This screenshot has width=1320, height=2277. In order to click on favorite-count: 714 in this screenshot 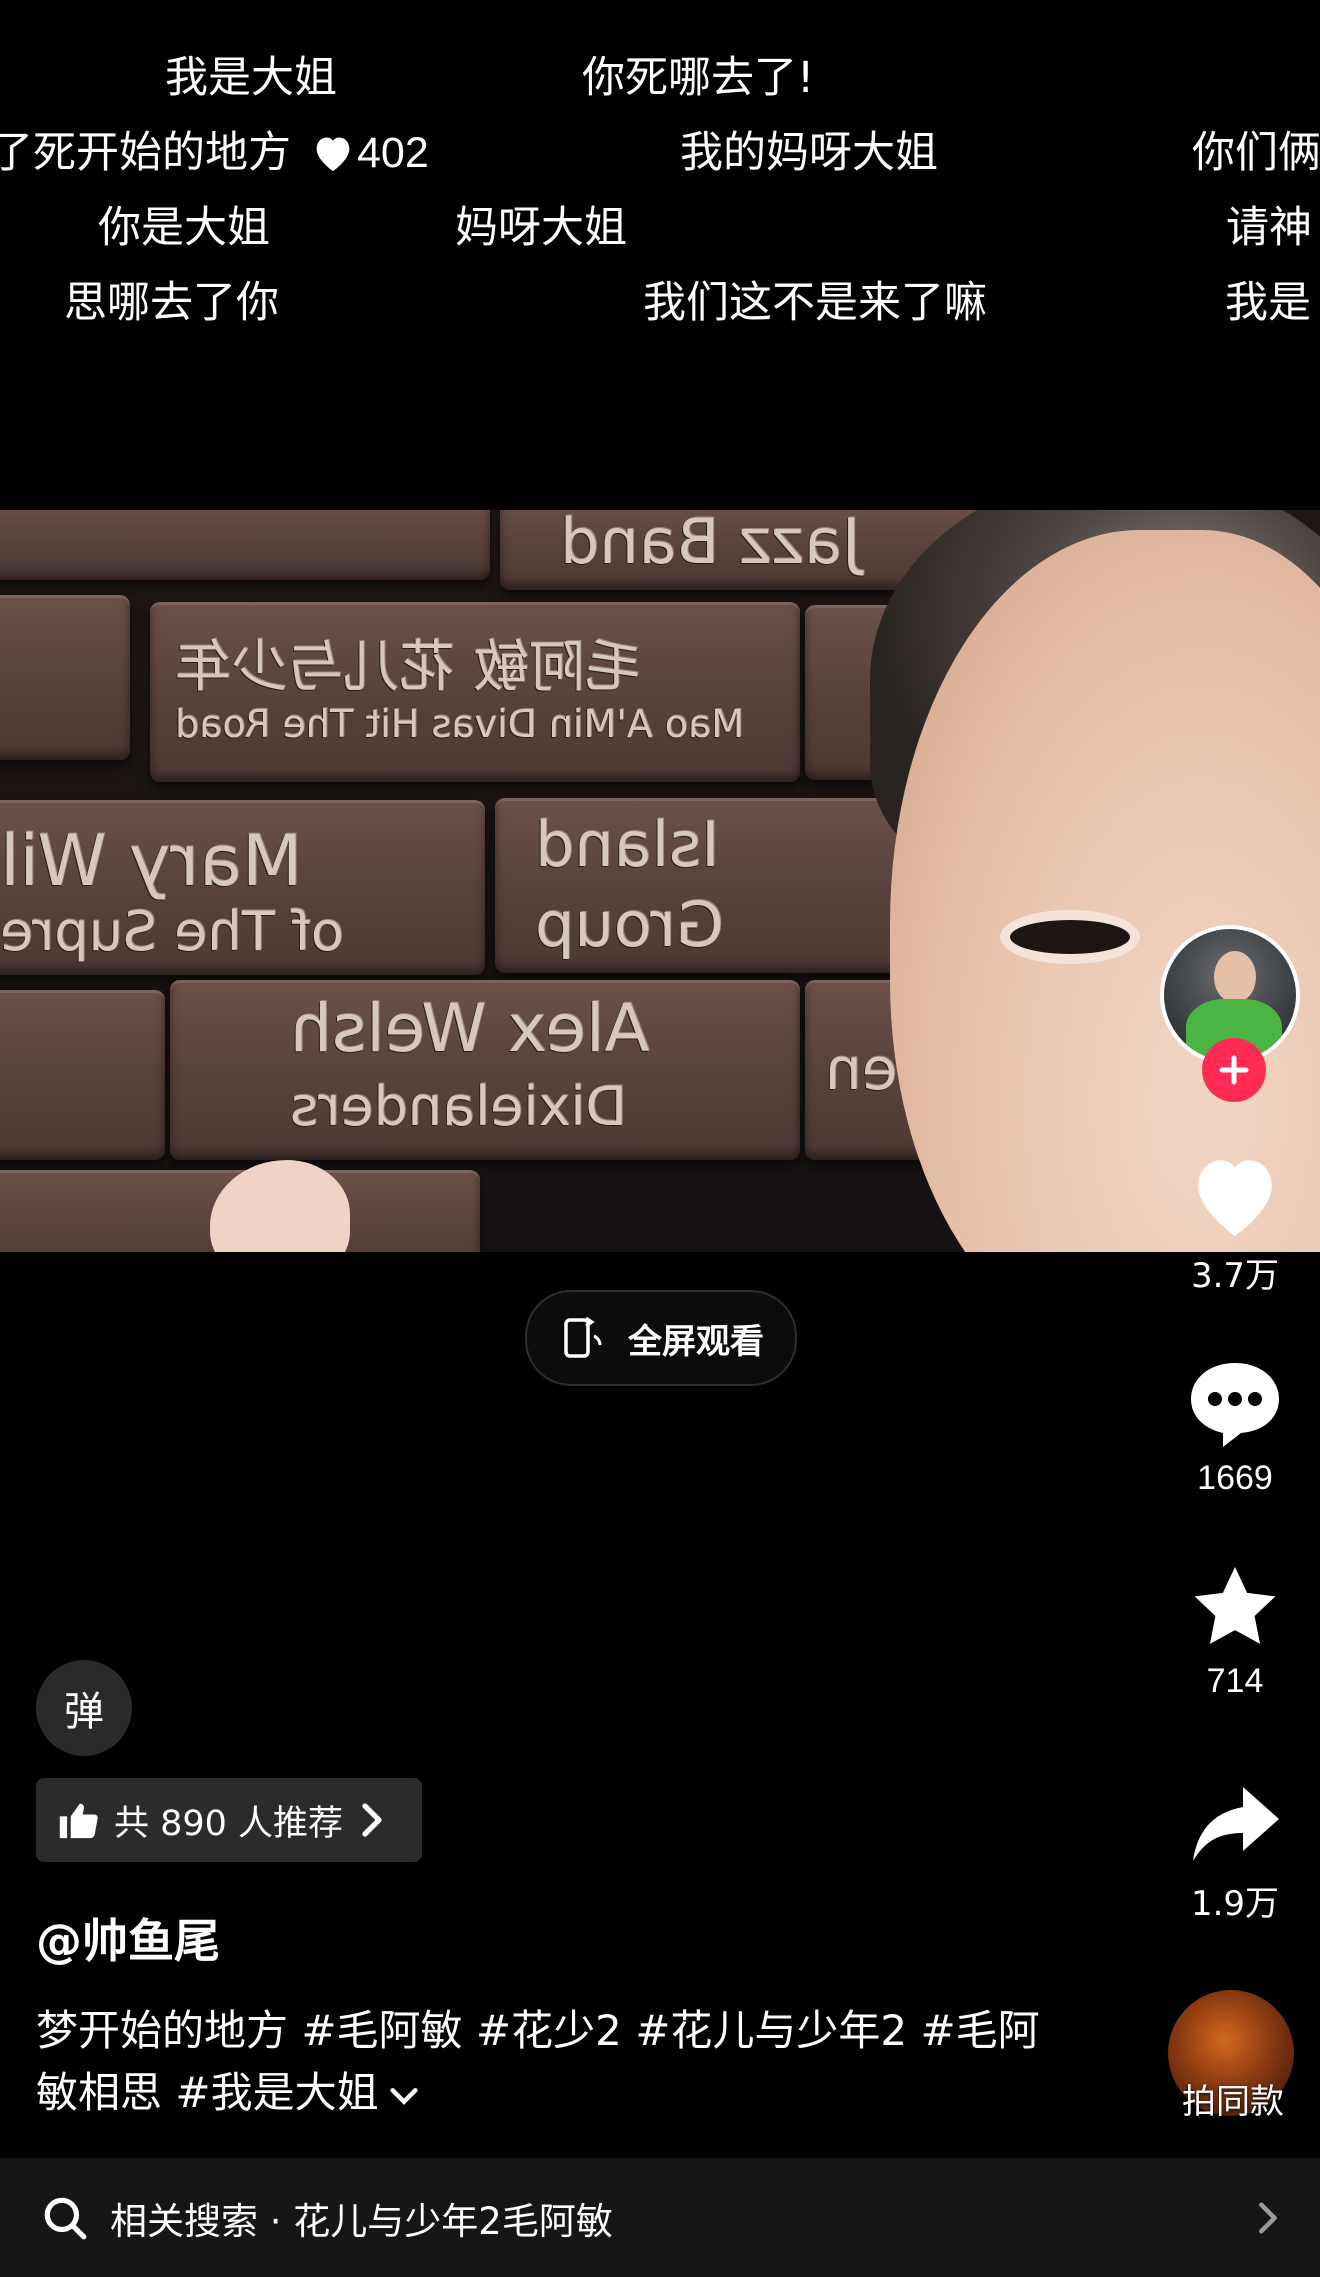, I will do `click(1235, 1681)`.